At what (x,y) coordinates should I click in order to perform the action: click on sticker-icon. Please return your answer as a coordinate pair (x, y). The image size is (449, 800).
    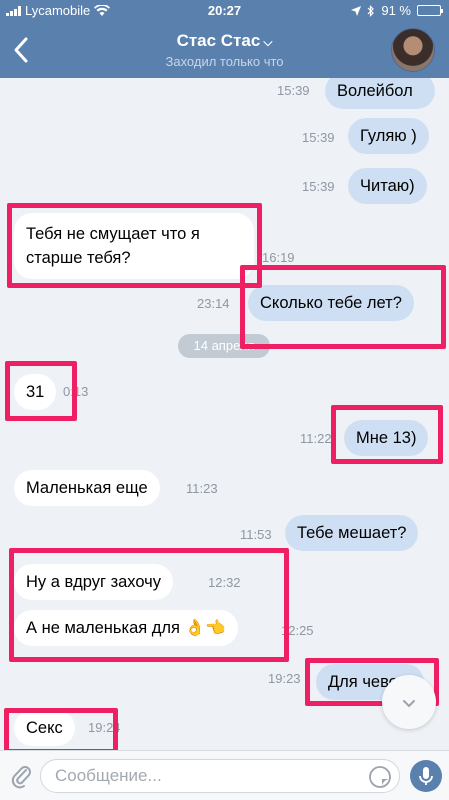
    Looking at the image, I should click on (380, 777).